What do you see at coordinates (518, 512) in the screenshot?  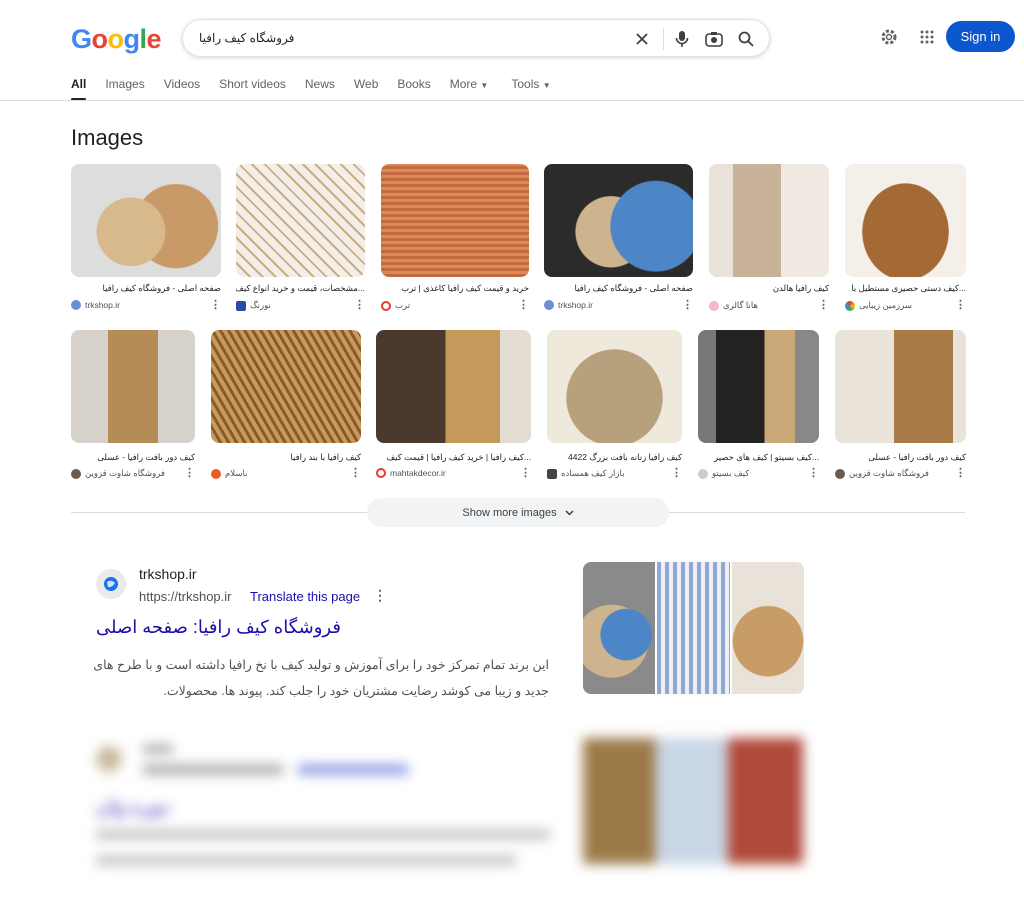 I see `show-more-images-button: Show more images` at bounding box center [518, 512].